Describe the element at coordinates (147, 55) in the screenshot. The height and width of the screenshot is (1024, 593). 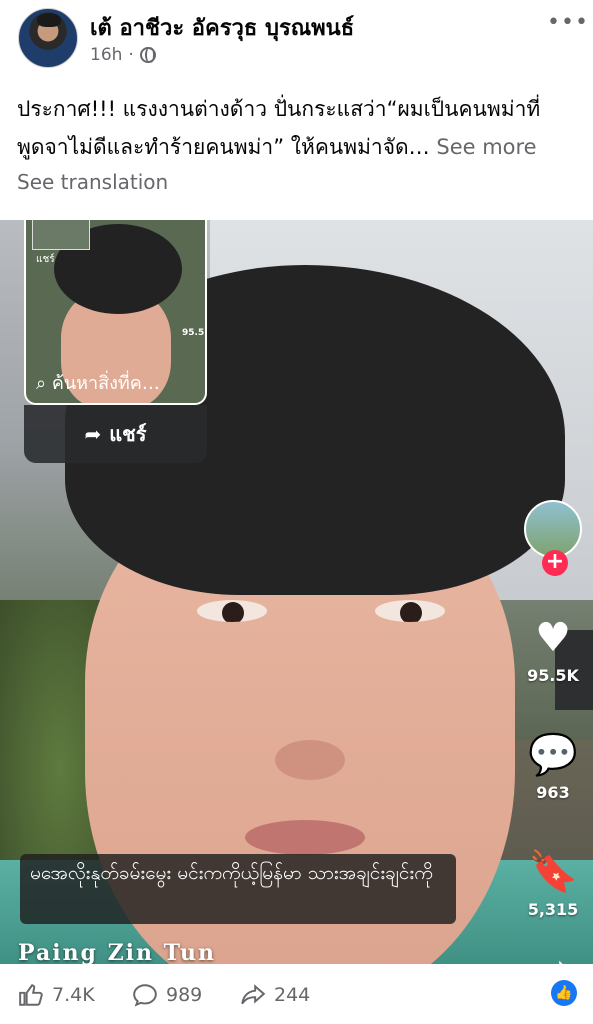
I see `globe-icon` at that location.